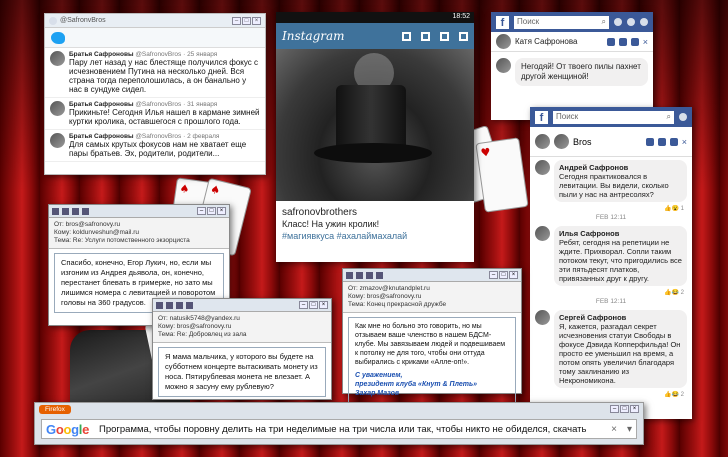  Describe the element at coordinates (611, 208) in the screenshot. I see `reaction-count: 👍😮 1` at that location.